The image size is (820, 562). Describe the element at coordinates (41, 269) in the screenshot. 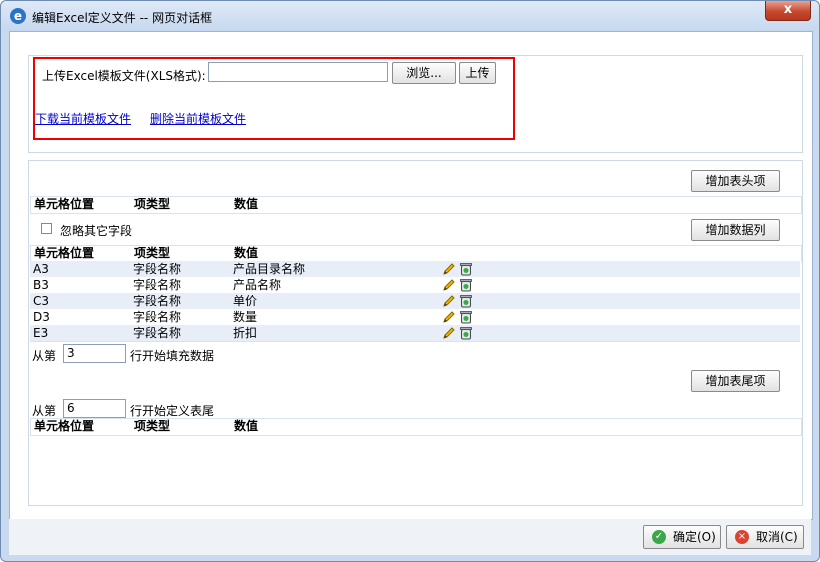

I see `row-position: A3` at that location.